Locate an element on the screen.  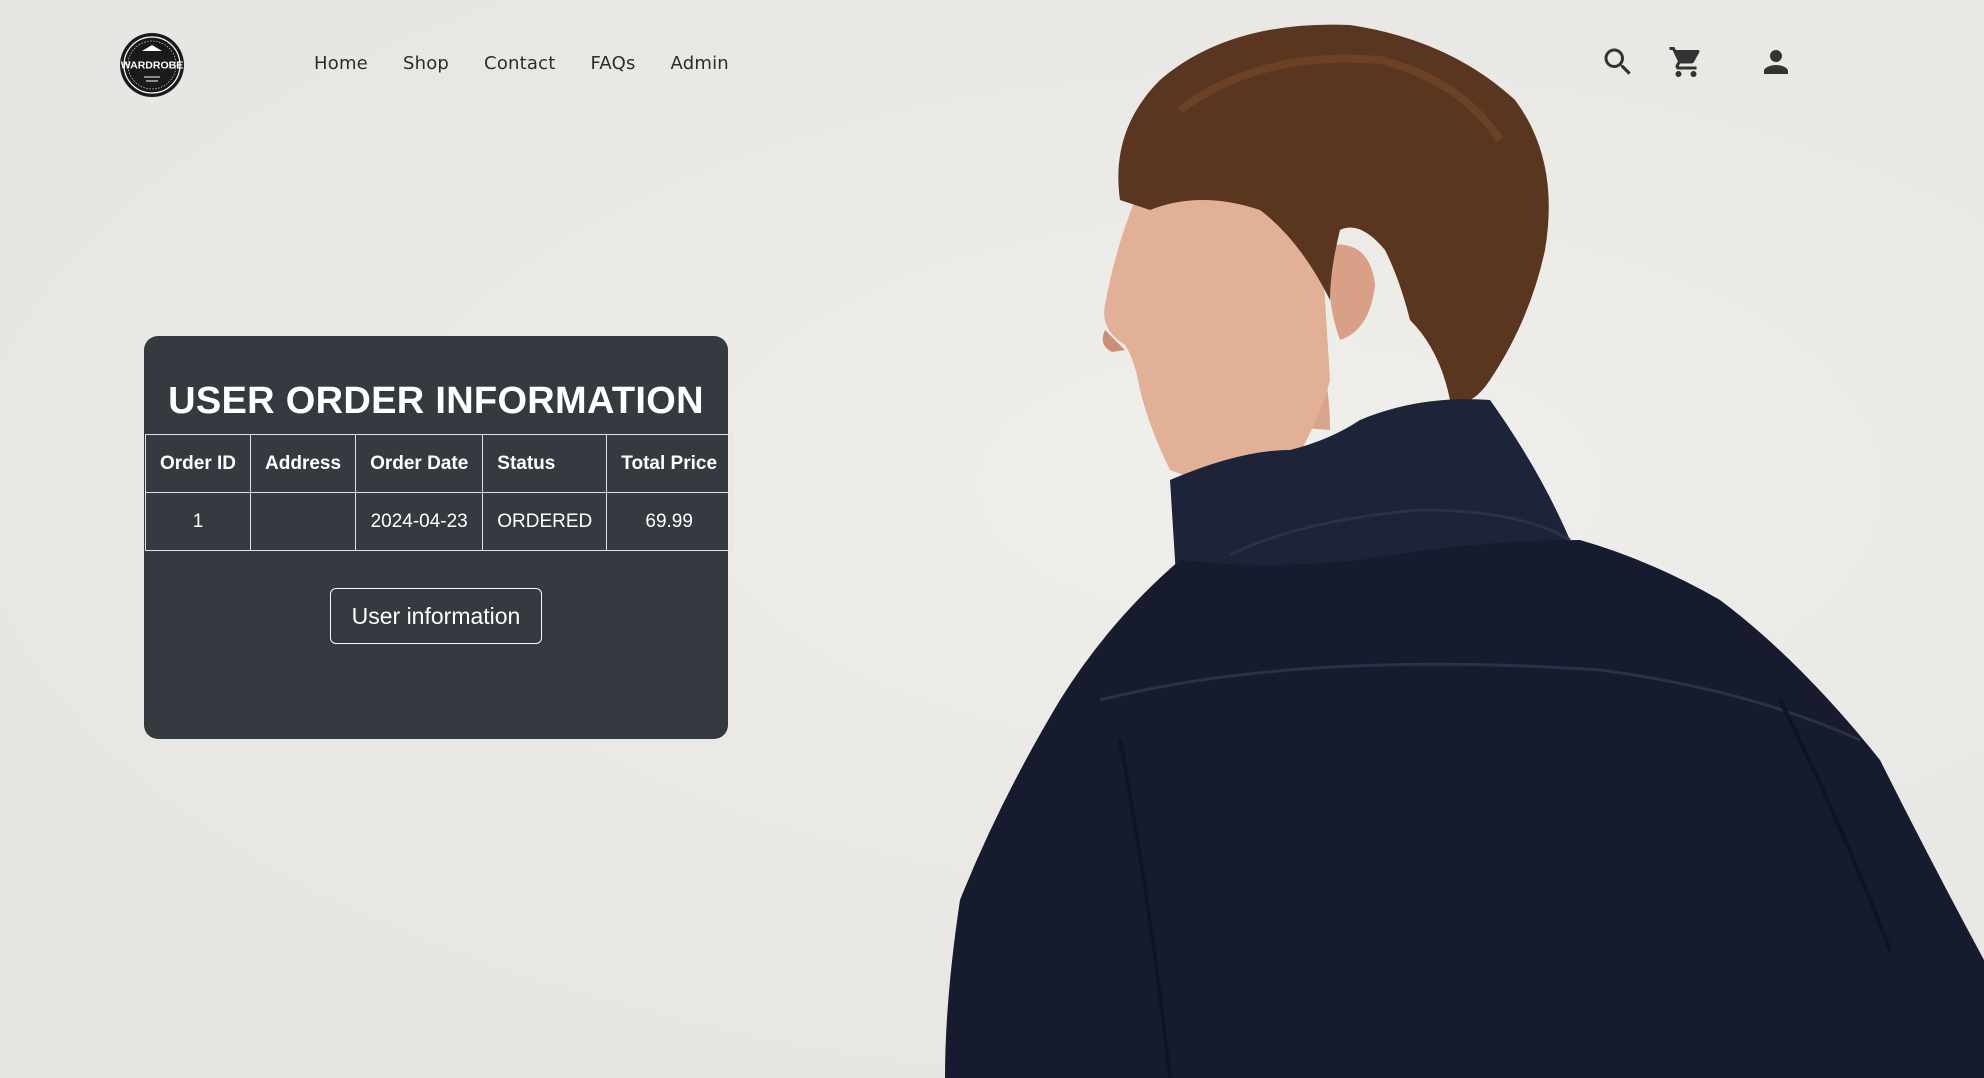
cell-status: ORDERED is located at coordinates (545, 521).